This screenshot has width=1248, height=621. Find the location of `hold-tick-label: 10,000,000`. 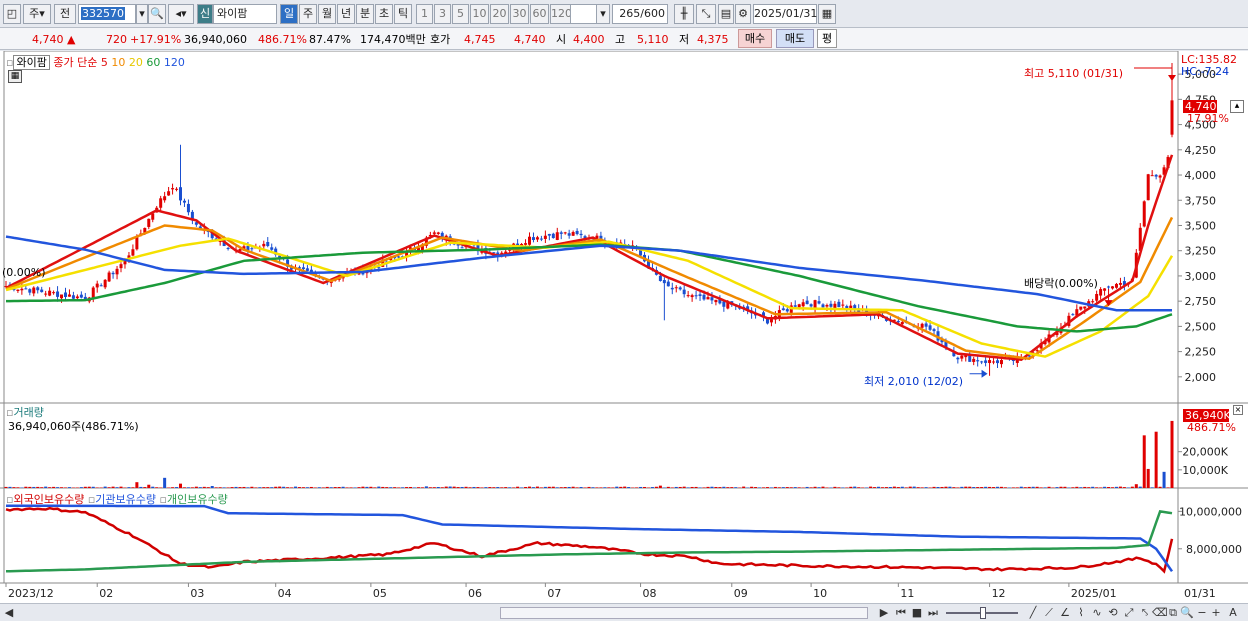

hold-tick-label: 10,000,000 is located at coordinates (1210, 511).